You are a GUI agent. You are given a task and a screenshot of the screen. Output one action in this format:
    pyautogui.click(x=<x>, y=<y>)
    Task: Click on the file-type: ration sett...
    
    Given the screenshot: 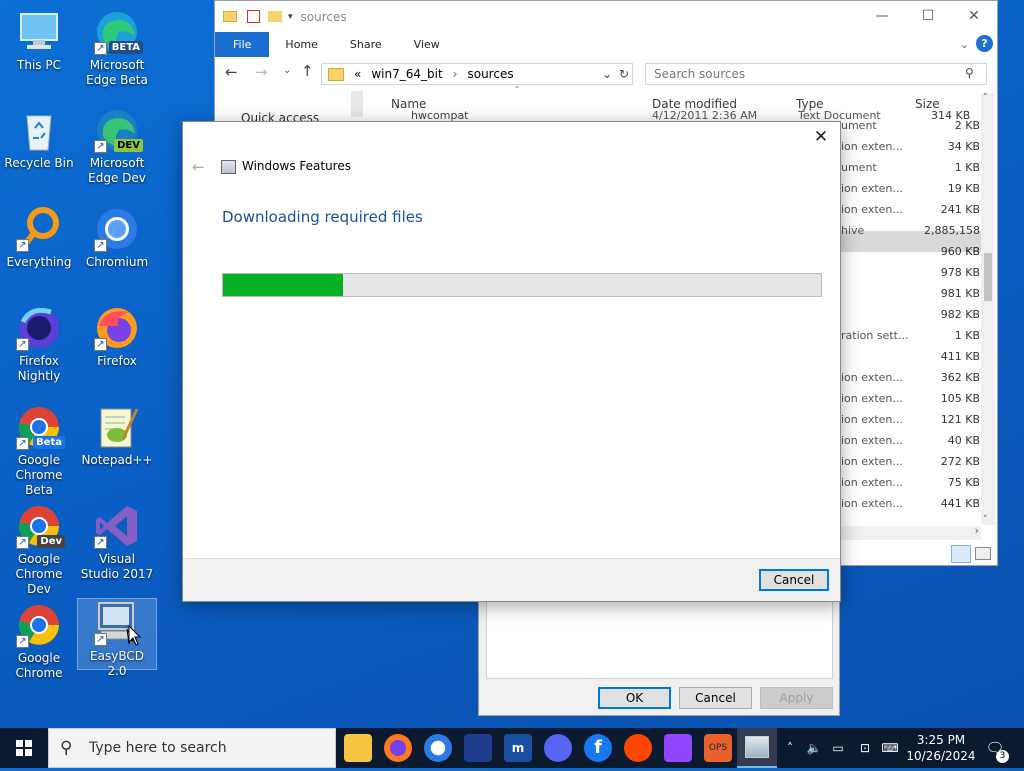 What is the action you would take?
    pyautogui.click(x=875, y=335)
    